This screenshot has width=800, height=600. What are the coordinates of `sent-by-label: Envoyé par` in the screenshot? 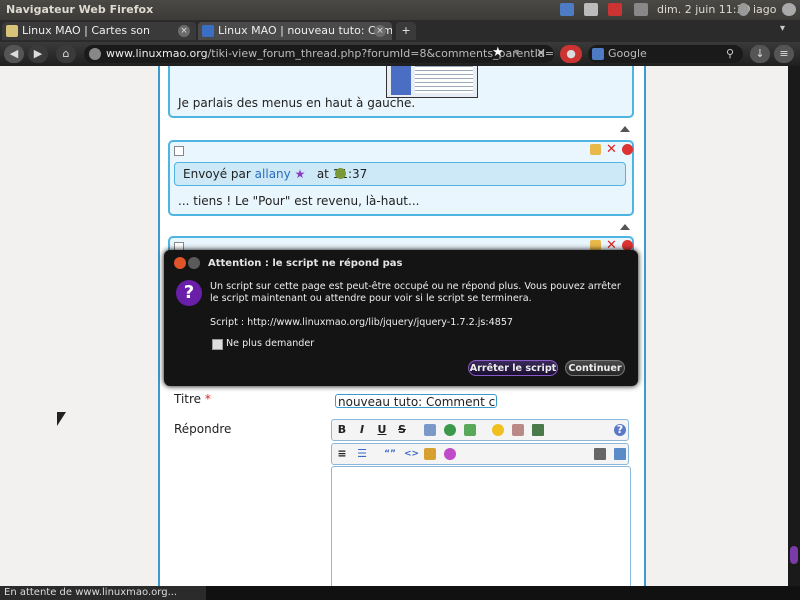 It's located at (217, 174).